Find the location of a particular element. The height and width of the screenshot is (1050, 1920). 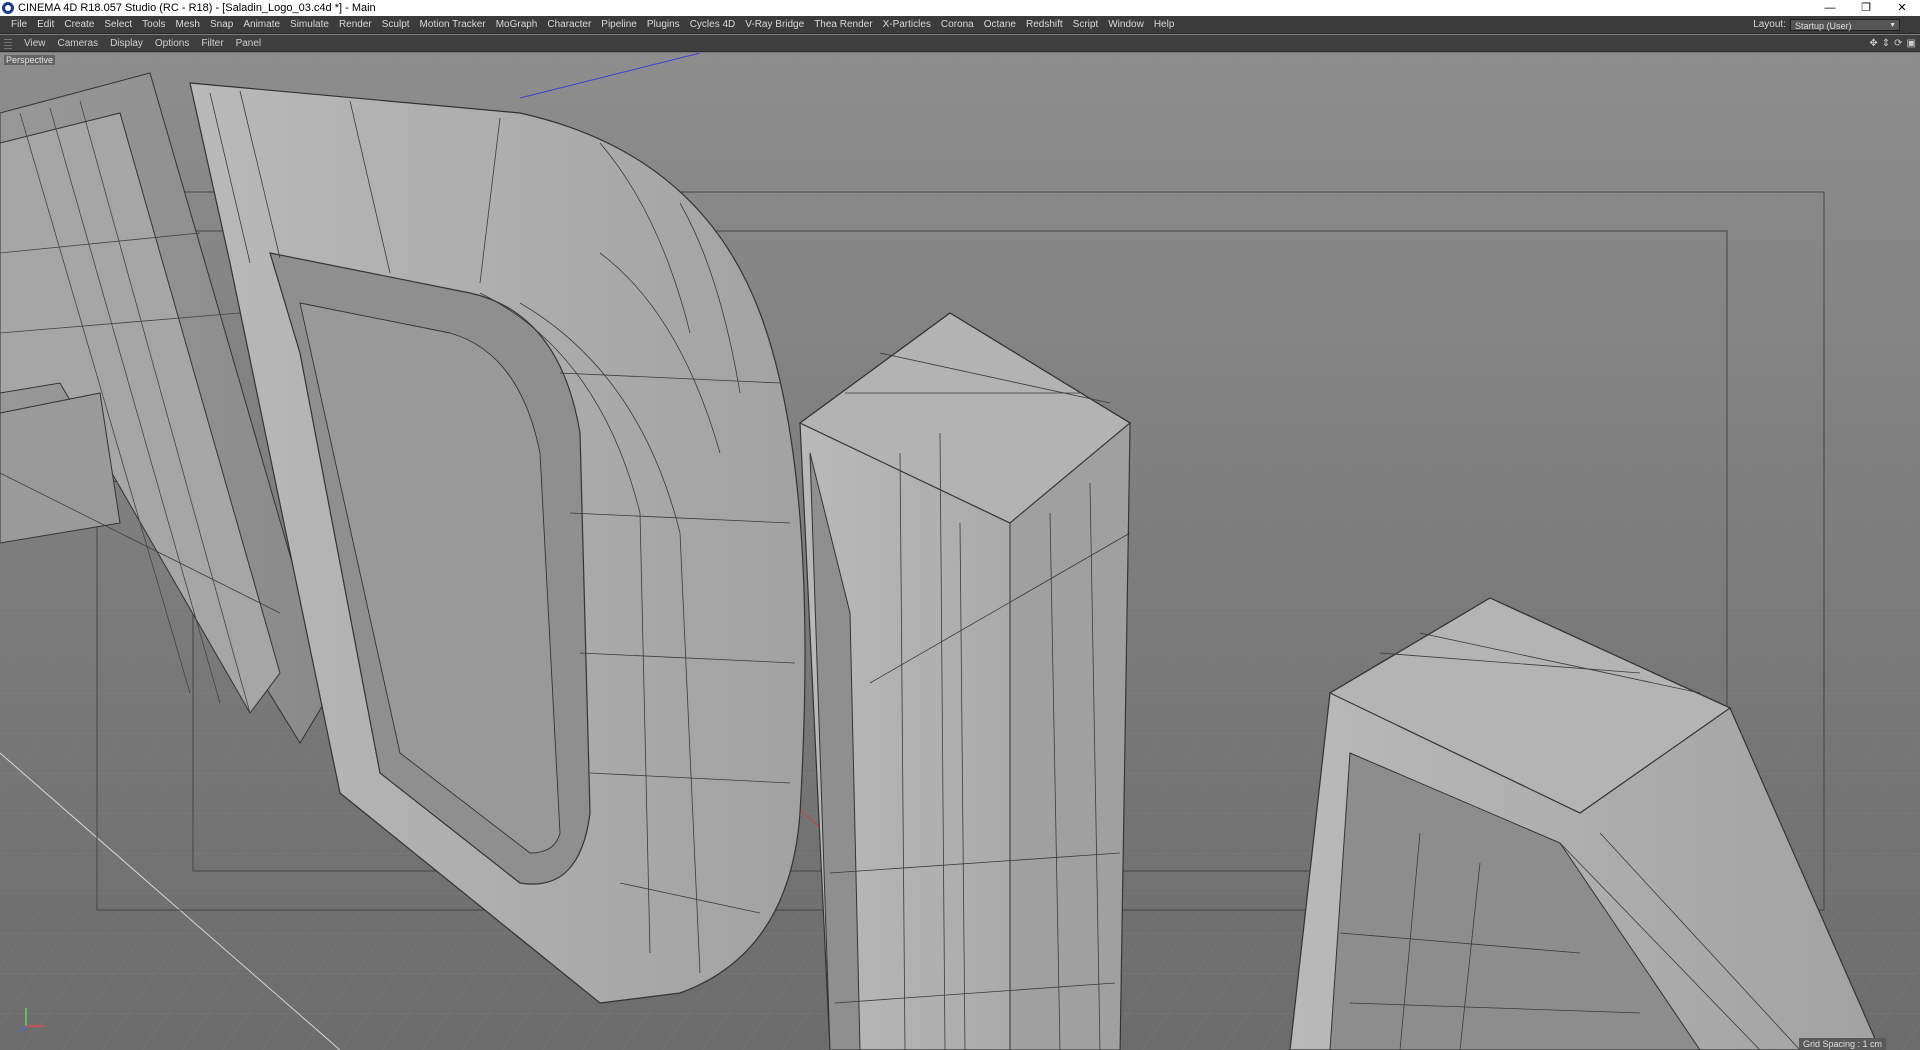

menu-mograph: MoGraph is located at coordinates (517, 25).